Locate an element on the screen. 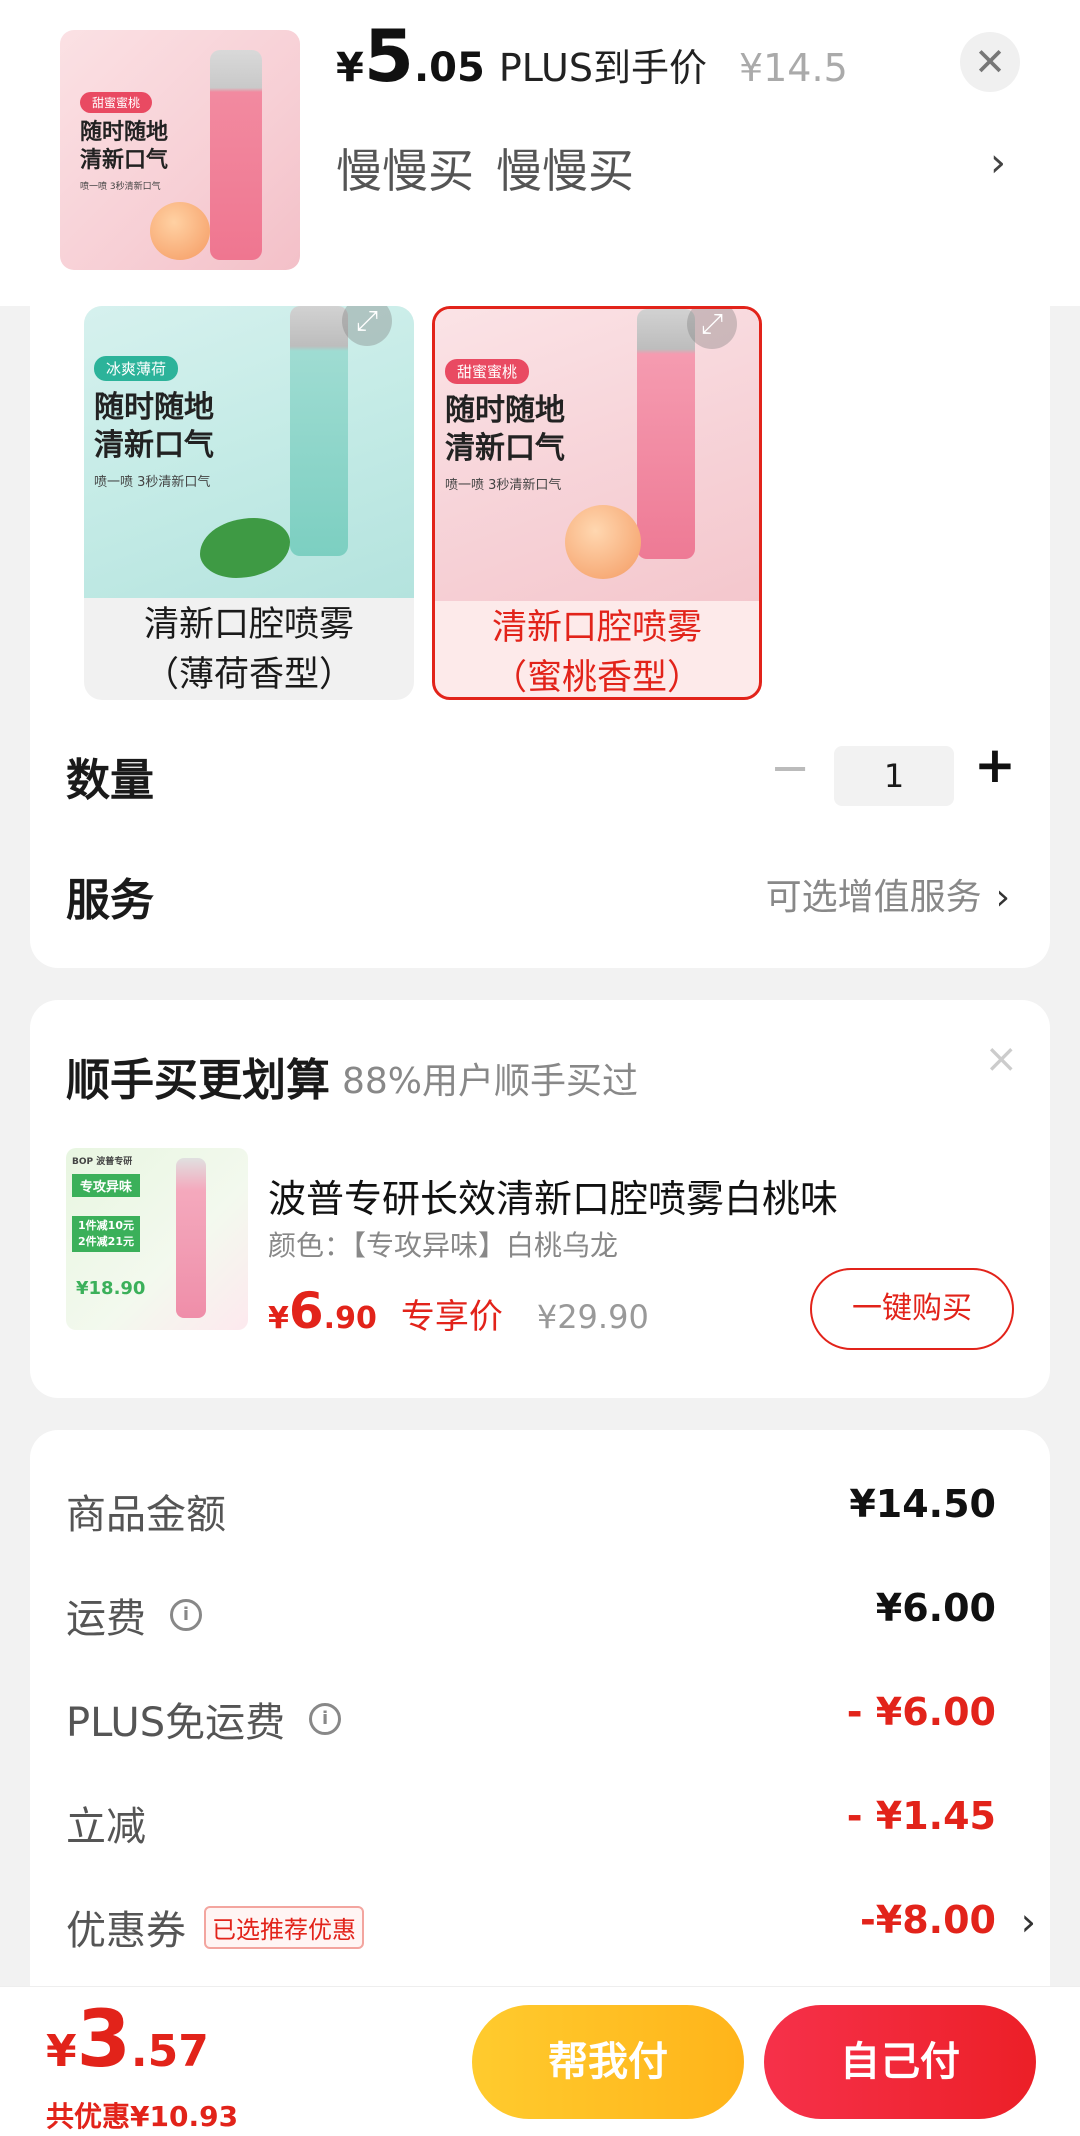  fee-row-discount: 立减 - ¥1.45 is located at coordinates (531, 1824).